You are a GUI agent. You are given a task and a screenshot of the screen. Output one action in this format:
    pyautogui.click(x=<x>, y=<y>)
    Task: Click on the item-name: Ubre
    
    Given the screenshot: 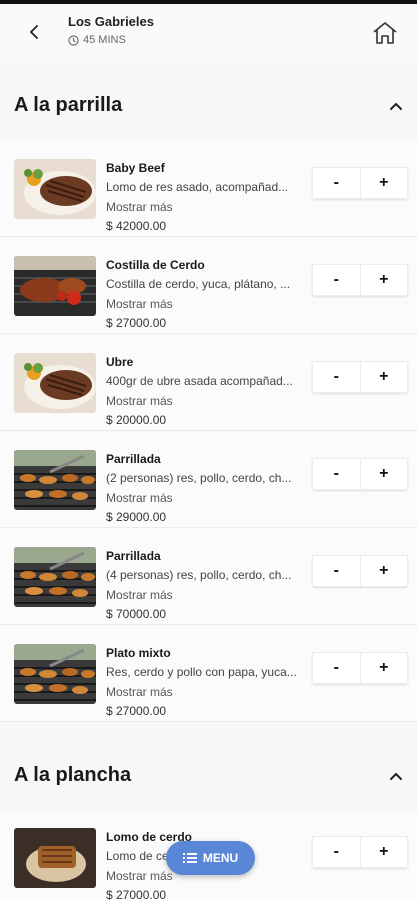 What is the action you would take?
    pyautogui.click(x=120, y=362)
    